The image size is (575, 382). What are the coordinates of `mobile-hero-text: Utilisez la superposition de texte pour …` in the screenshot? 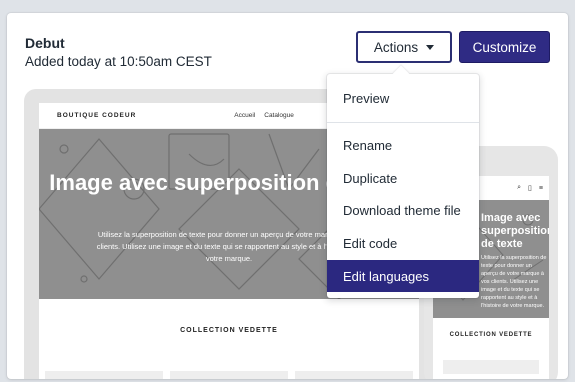 It's located at (514, 282).